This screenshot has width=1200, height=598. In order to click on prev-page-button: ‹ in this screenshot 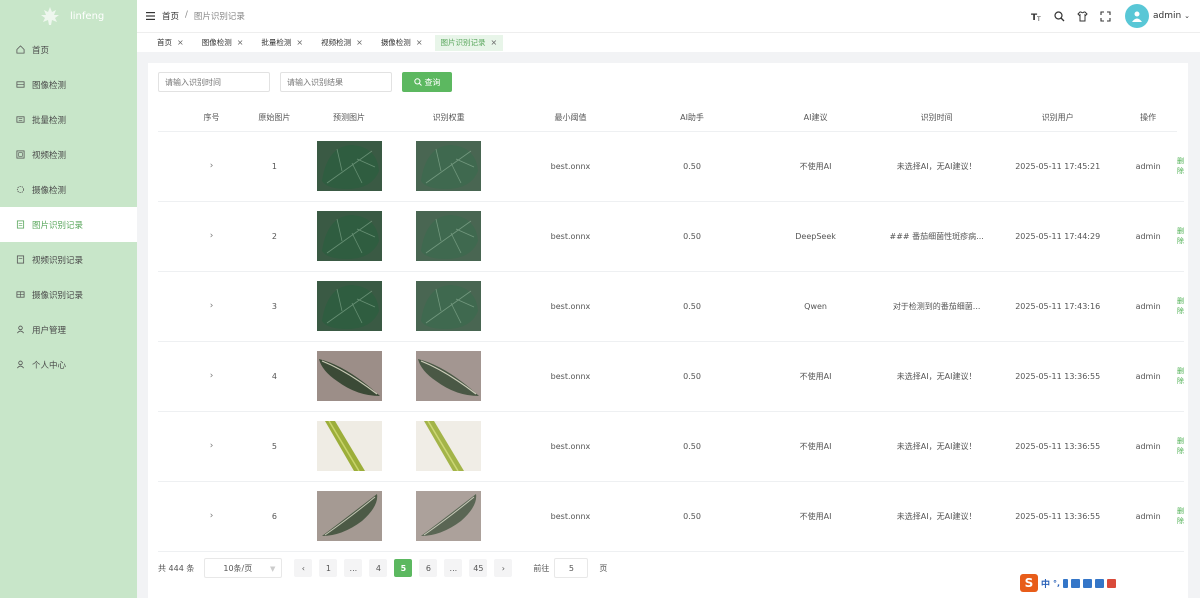, I will do `click(303, 568)`.